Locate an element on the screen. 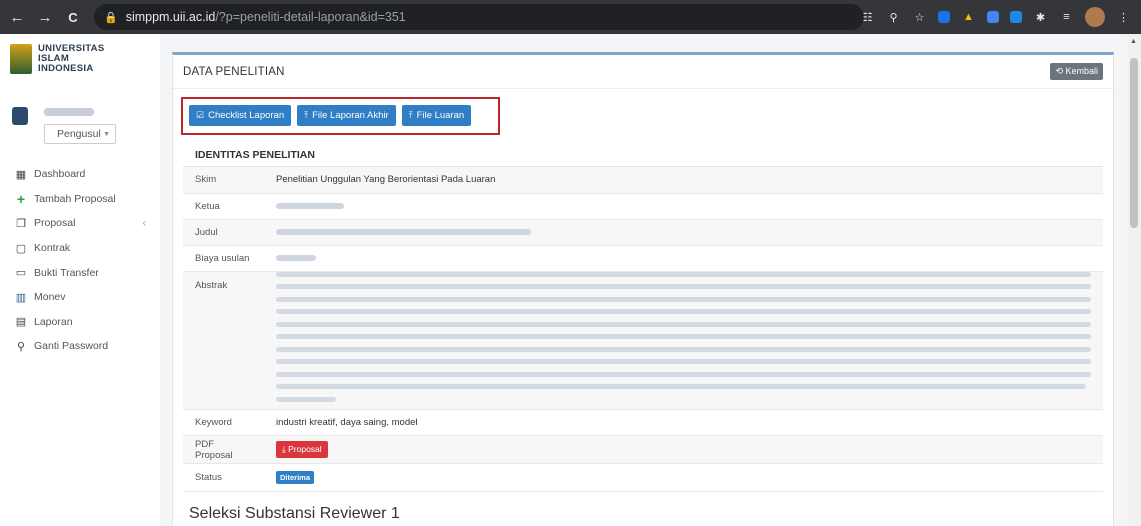 This screenshot has height=526, width=1141. sidebar-item-label: Dashboard is located at coordinates (60, 174).